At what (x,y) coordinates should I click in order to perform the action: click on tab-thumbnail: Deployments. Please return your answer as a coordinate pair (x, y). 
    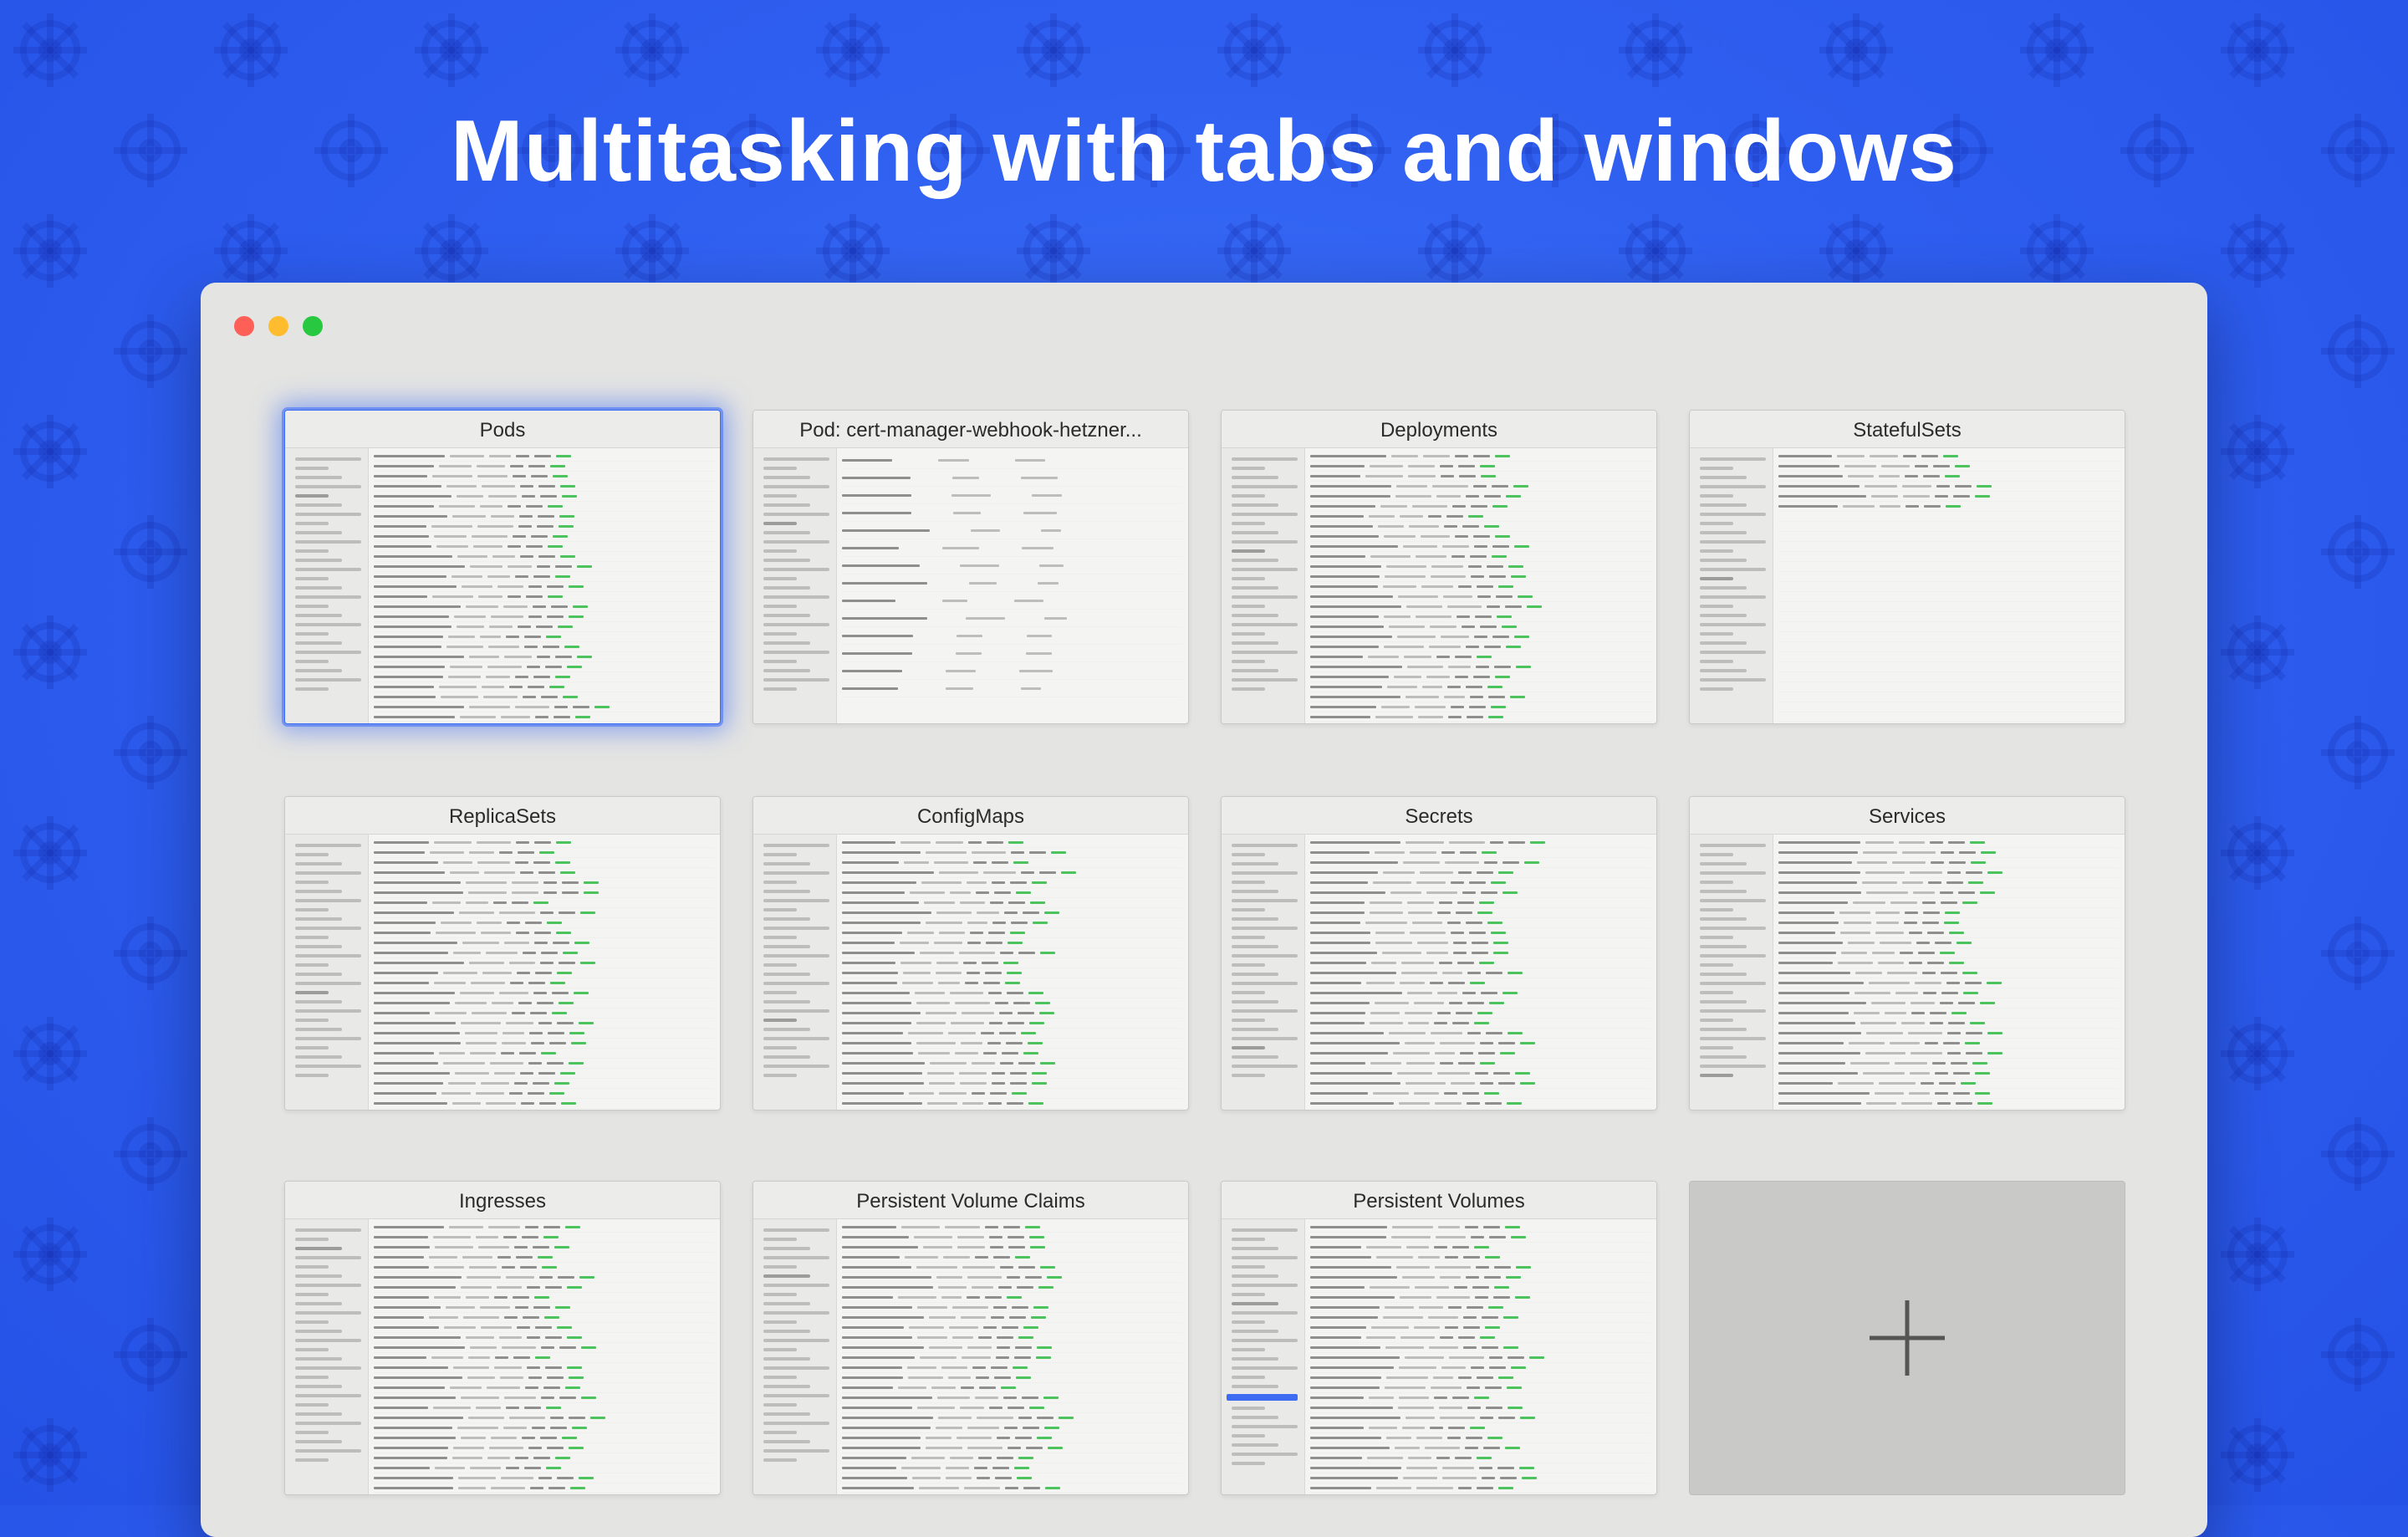
    Looking at the image, I should click on (1439, 567).